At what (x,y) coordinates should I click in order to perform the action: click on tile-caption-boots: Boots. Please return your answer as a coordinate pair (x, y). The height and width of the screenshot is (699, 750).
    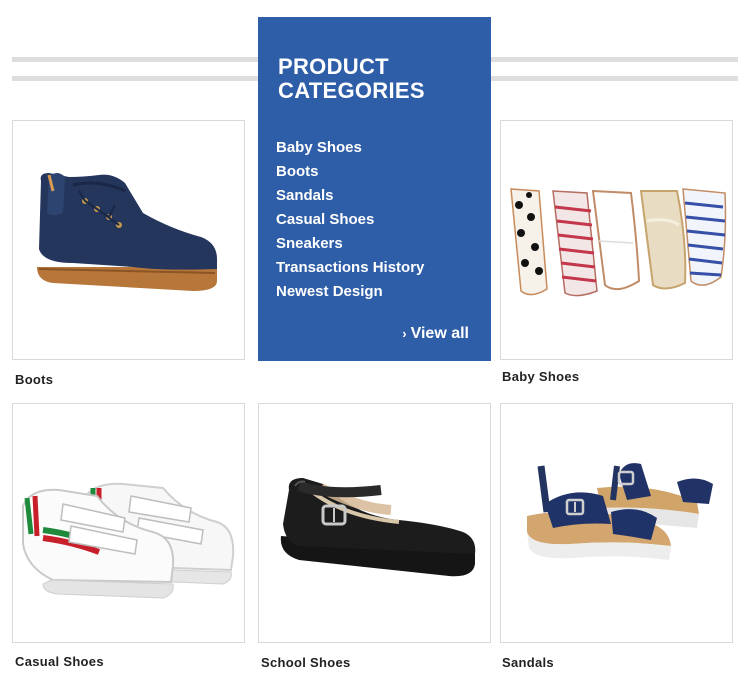
    Looking at the image, I should click on (34, 379).